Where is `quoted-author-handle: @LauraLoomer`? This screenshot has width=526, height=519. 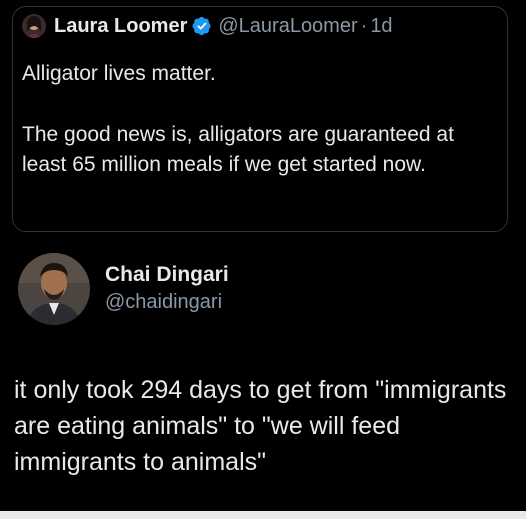 quoted-author-handle: @LauraLoomer is located at coordinates (287, 26).